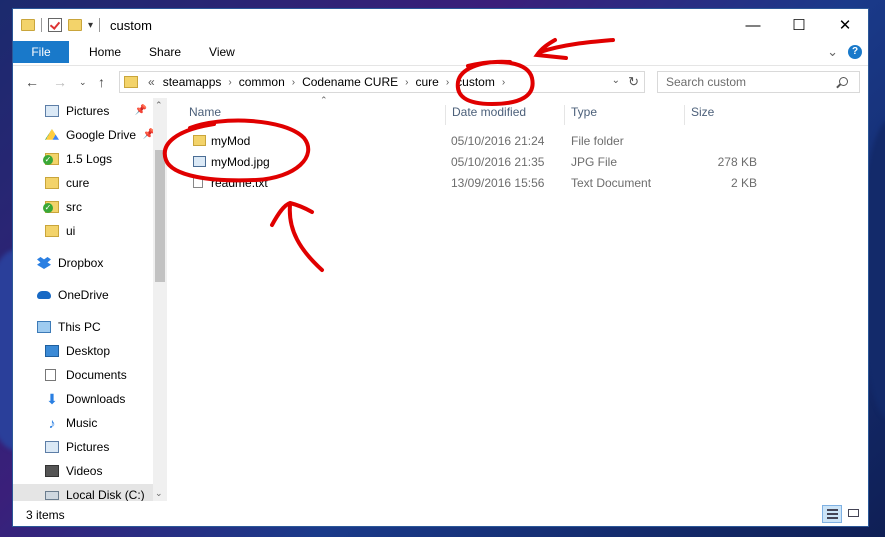 This screenshot has width=885, height=537. What do you see at coordinates (503, 115) in the screenshot?
I see `column-header-date-modified: Date modified` at bounding box center [503, 115].